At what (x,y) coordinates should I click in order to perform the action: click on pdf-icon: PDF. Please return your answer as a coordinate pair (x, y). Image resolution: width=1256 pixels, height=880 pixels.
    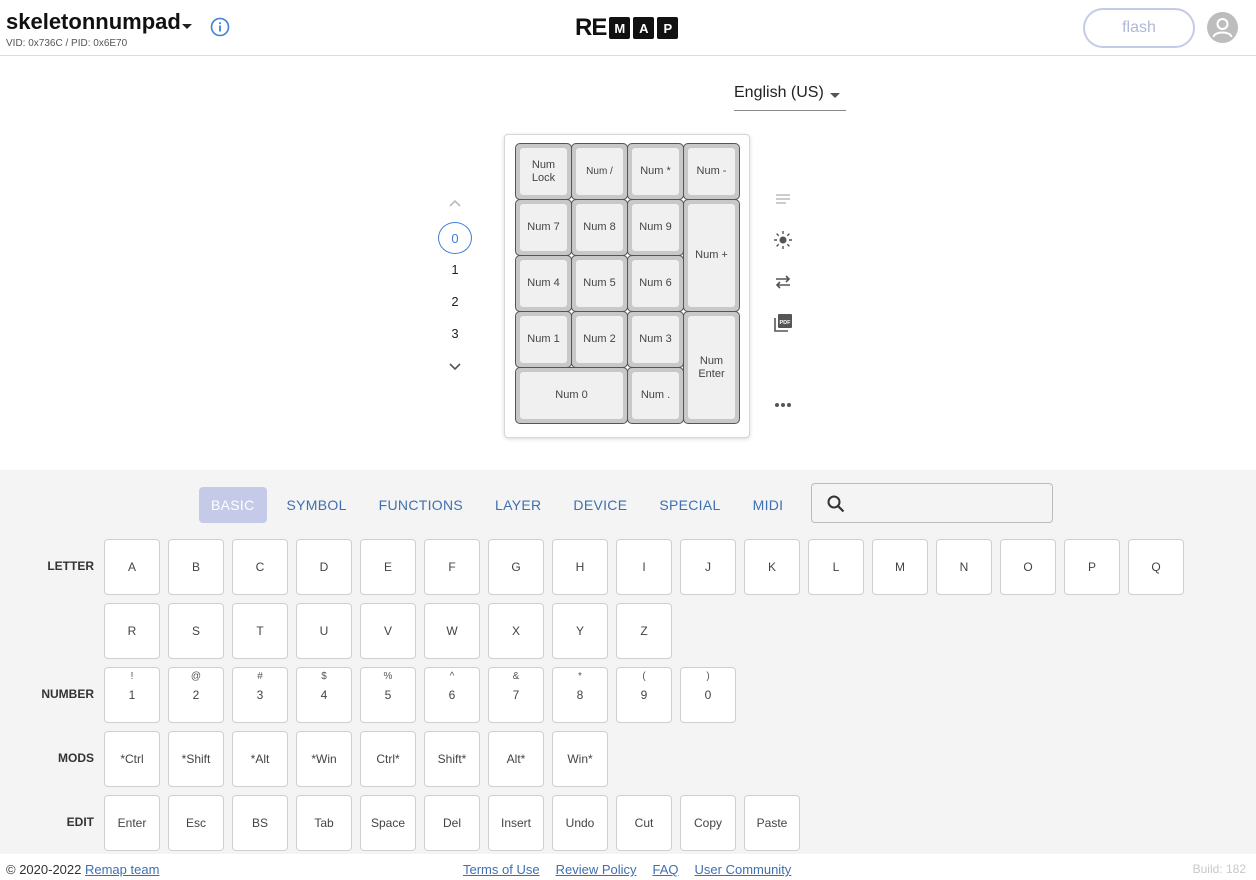
    Looking at the image, I should click on (783, 323).